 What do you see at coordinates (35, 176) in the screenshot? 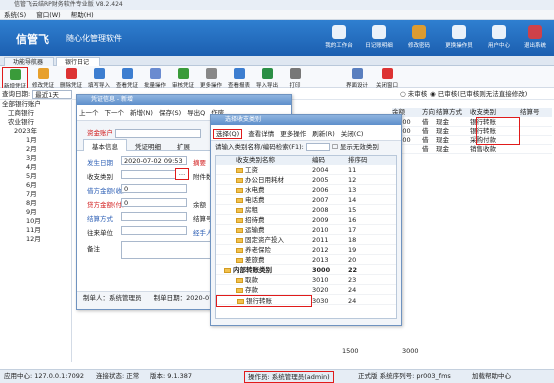
I see `tree-month: 5月` at bounding box center [35, 176].